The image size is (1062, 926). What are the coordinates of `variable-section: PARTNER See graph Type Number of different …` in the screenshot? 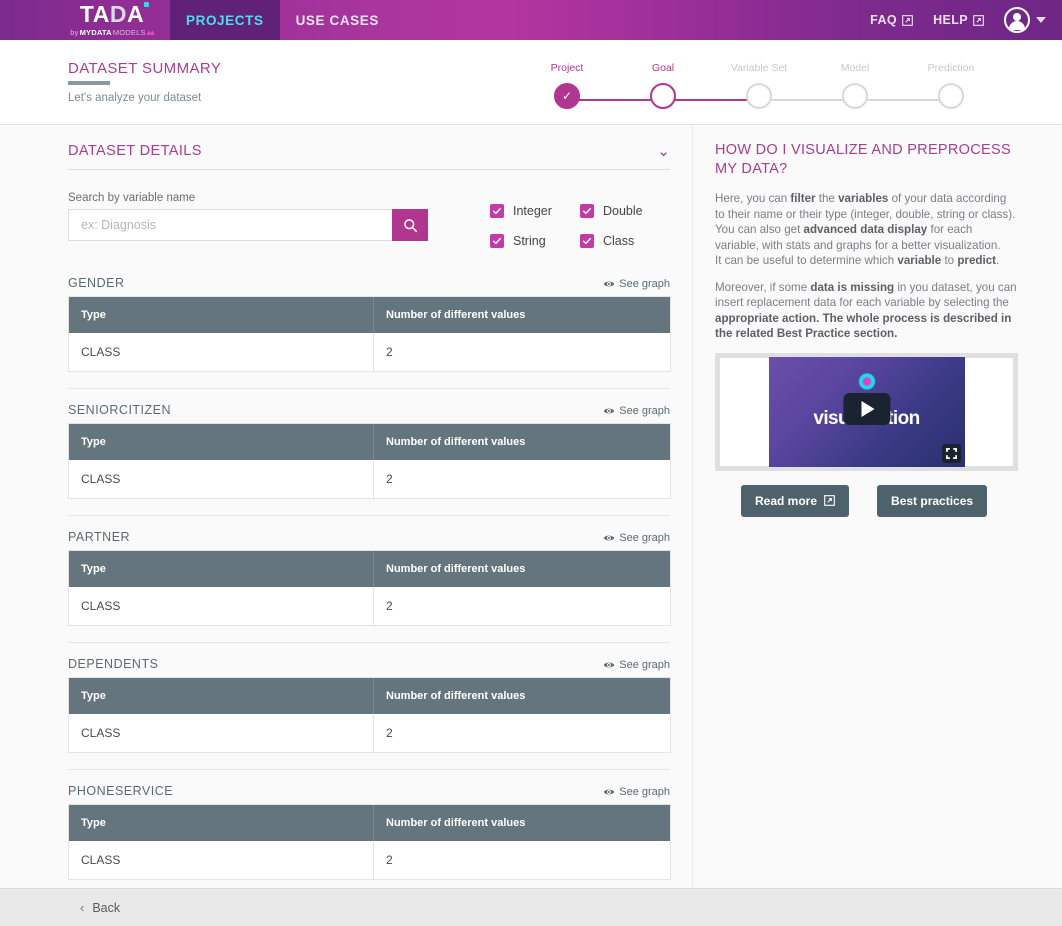 It's located at (369, 578).